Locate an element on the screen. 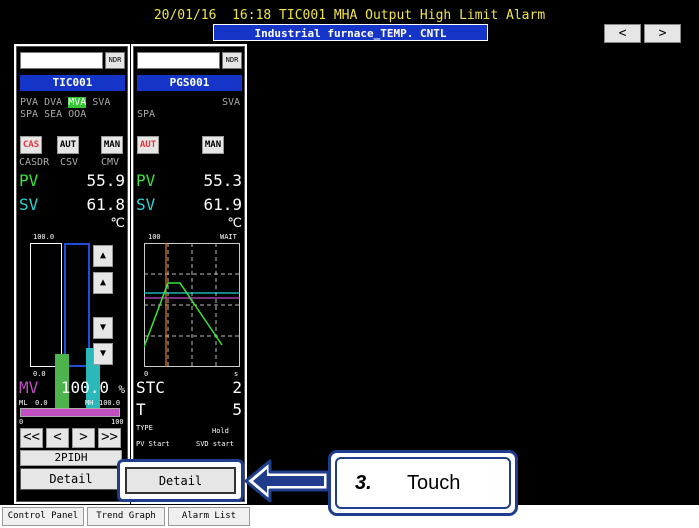 The image size is (699, 528). program-pattern-graph is located at coordinates (192, 305).